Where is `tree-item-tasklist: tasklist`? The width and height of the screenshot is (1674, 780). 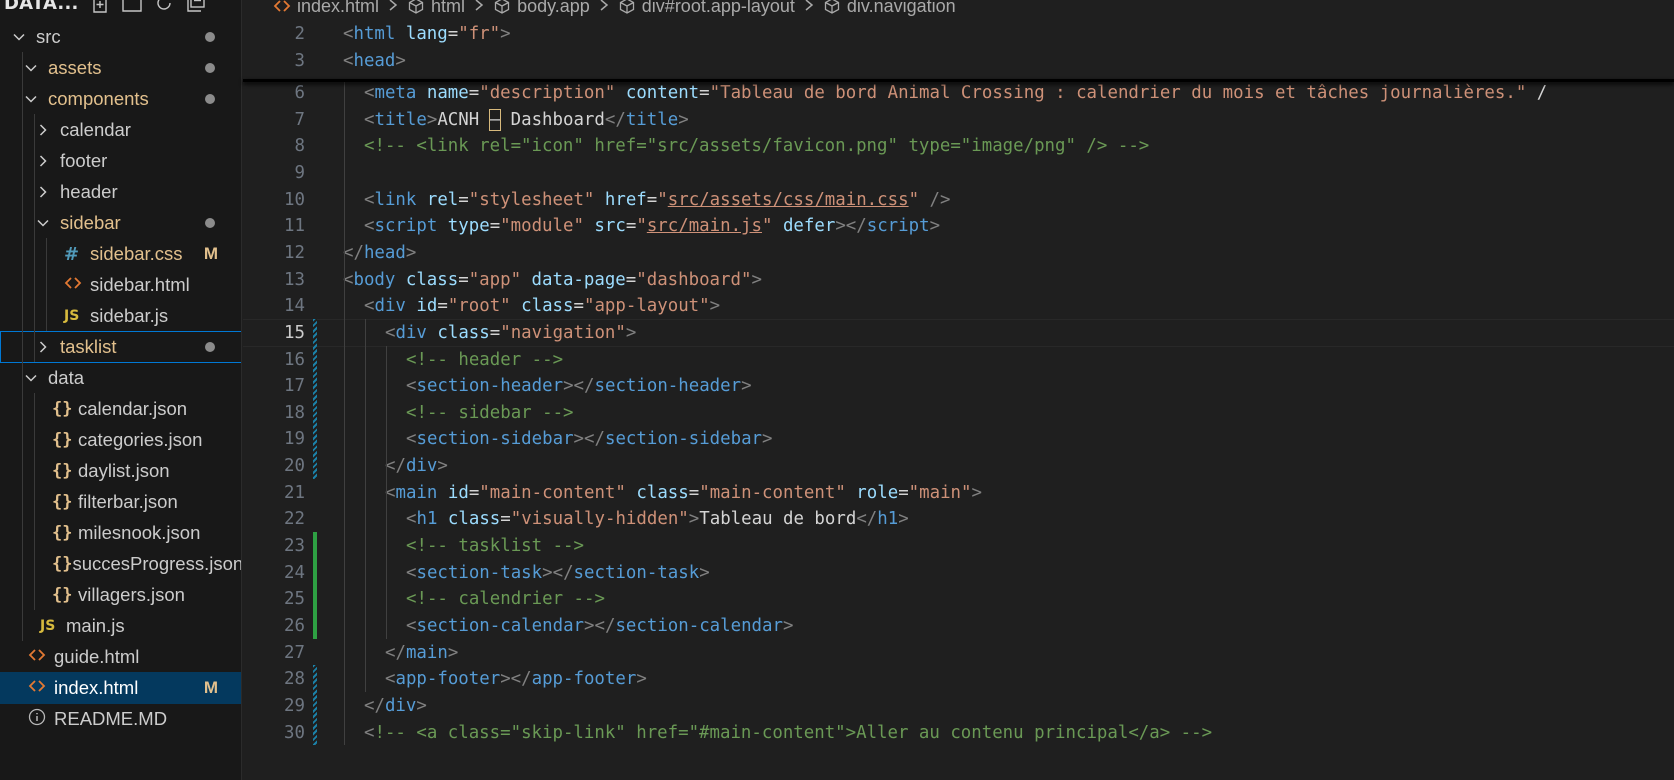 tree-item-tasklist: tasklist is located at coordinates (120, 347).